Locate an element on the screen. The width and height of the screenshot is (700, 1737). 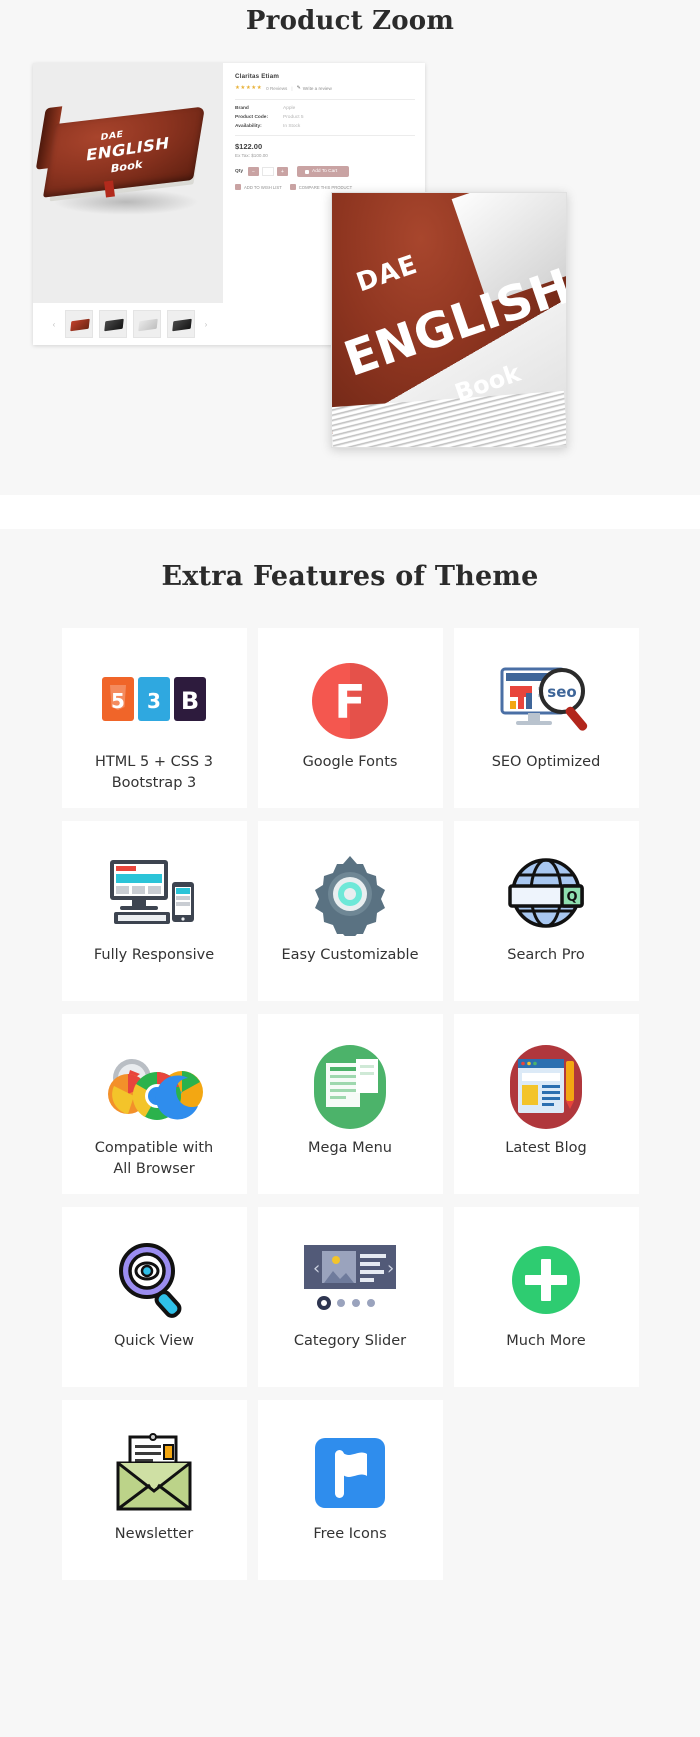
feature-card-search-pro: Q Search Pro is located at coordinates (546, 911).